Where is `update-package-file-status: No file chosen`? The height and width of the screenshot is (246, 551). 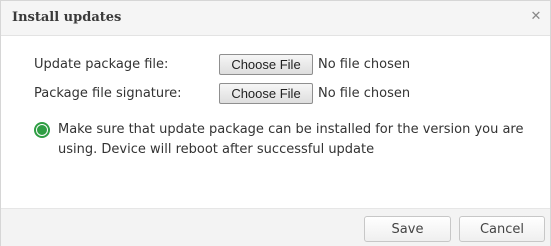 update-package-file-status: No file chosen is located at coordinates (364, 64).